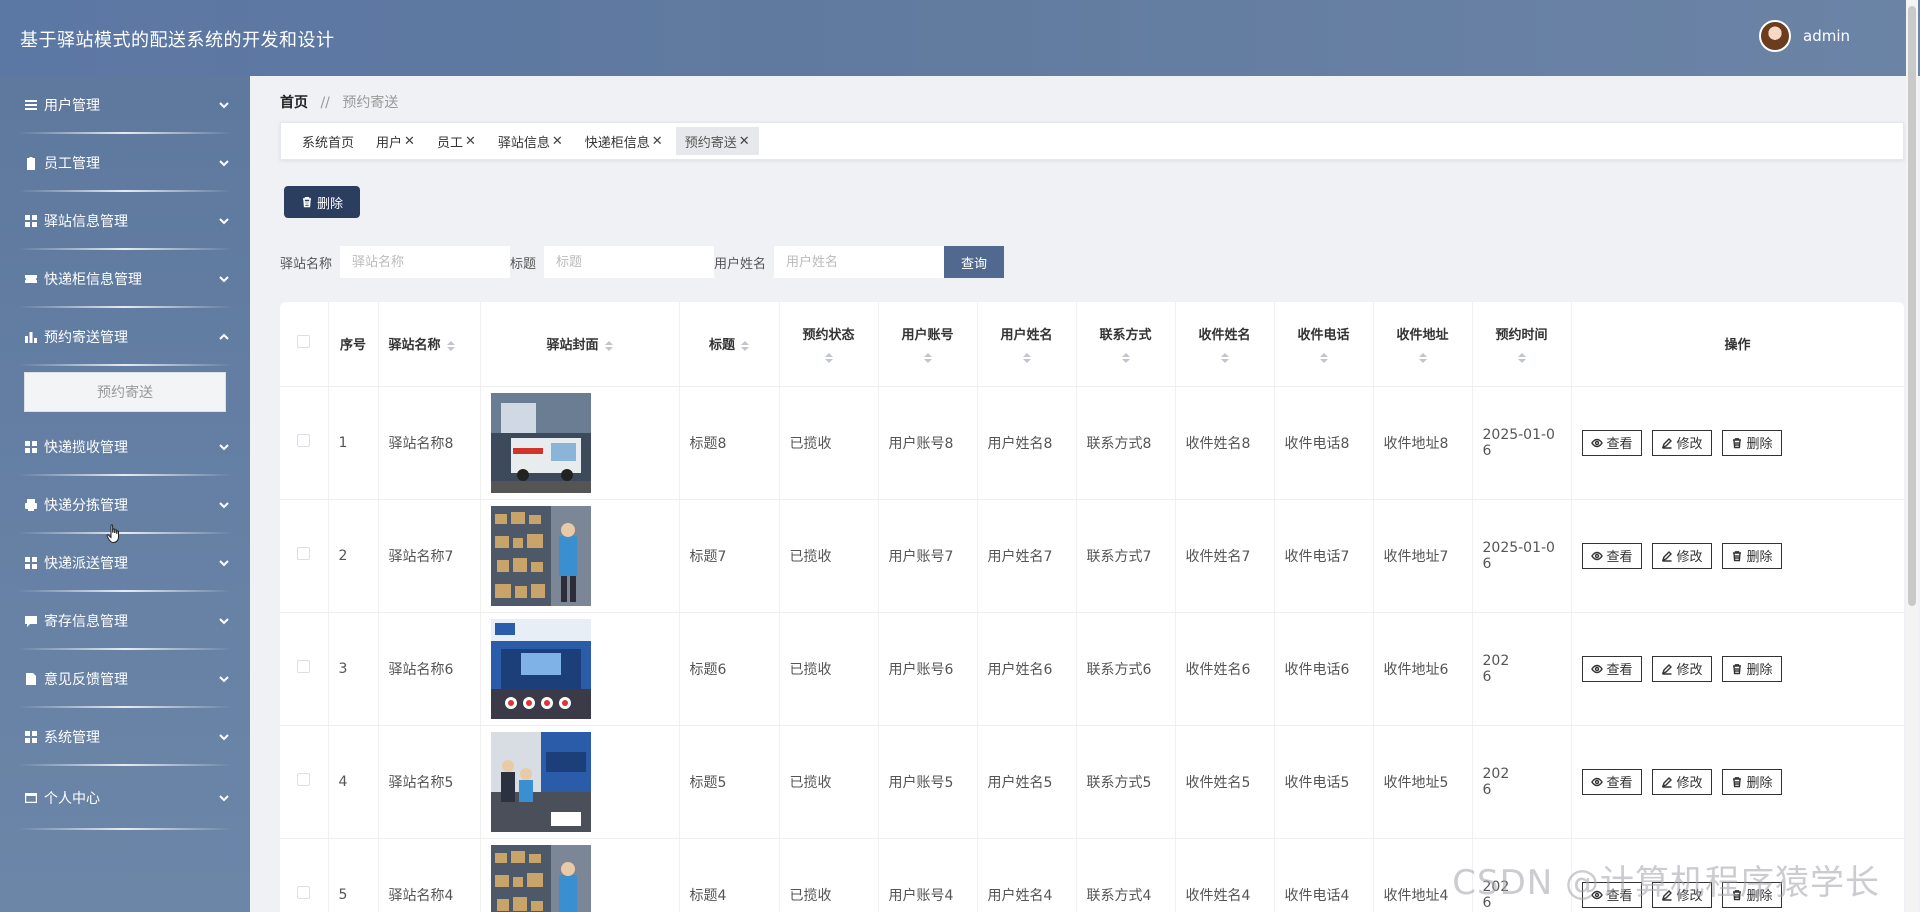 The width and height of the screenshot is (1920, 912). What do you see at coordinates (974, 262) in the screenshot?
I see `query-button: 查询` at bounding box center [974, 262].